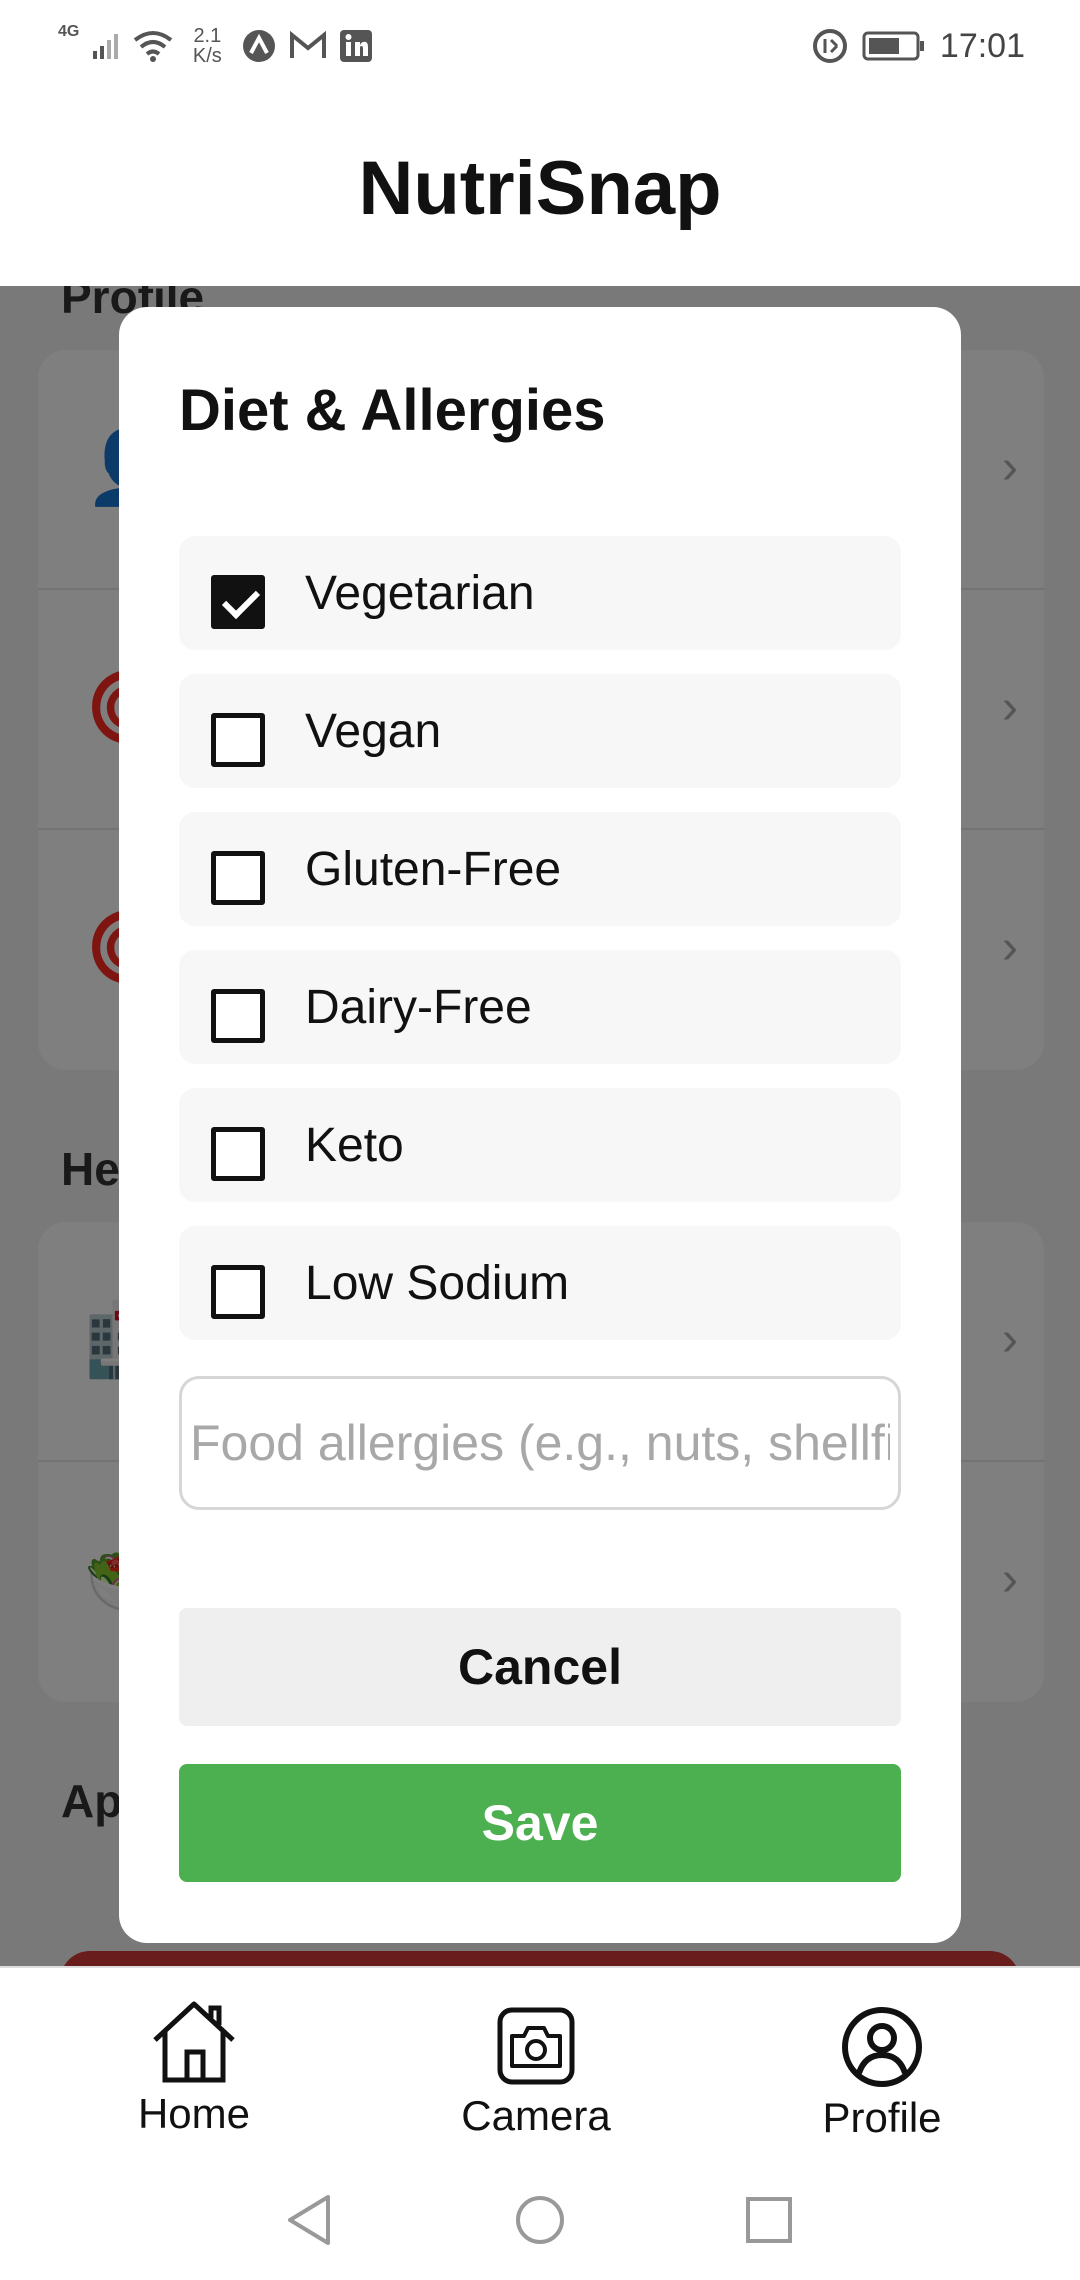 The image size is (1080, 2280). I want to click on diet-option-gluten-free: Gluten-Free, so click(540, 869).